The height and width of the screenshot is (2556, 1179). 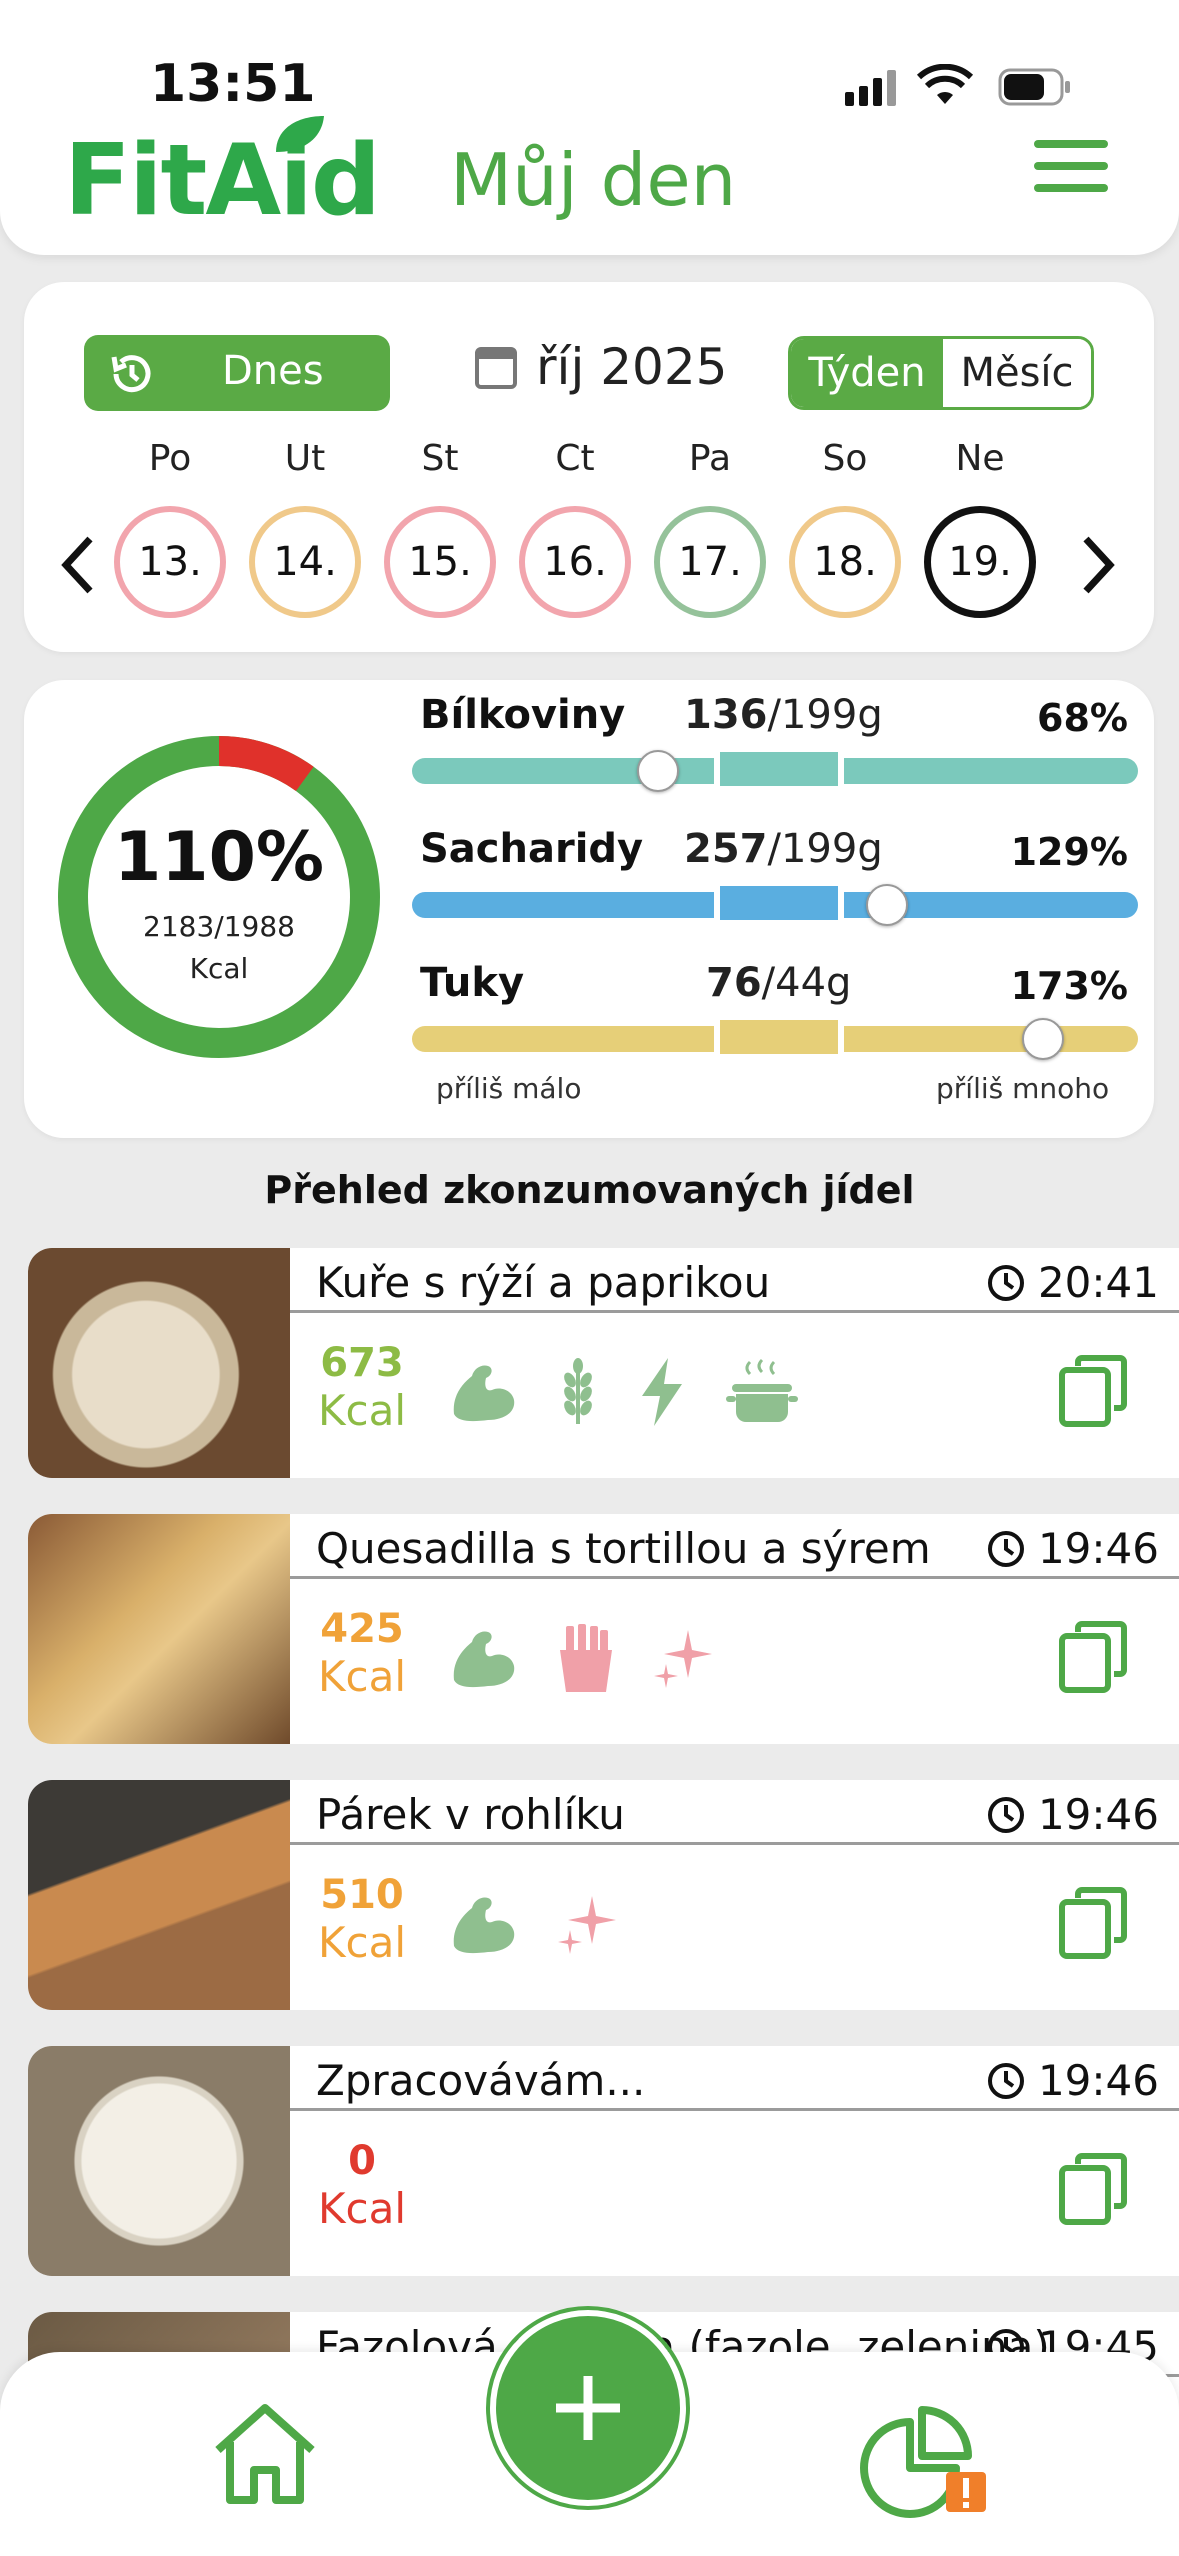 What do you see at coordinates (1069, 852) in the screenshot?
I see `macro-percent: 129%` at bounding box center [1069, 852].